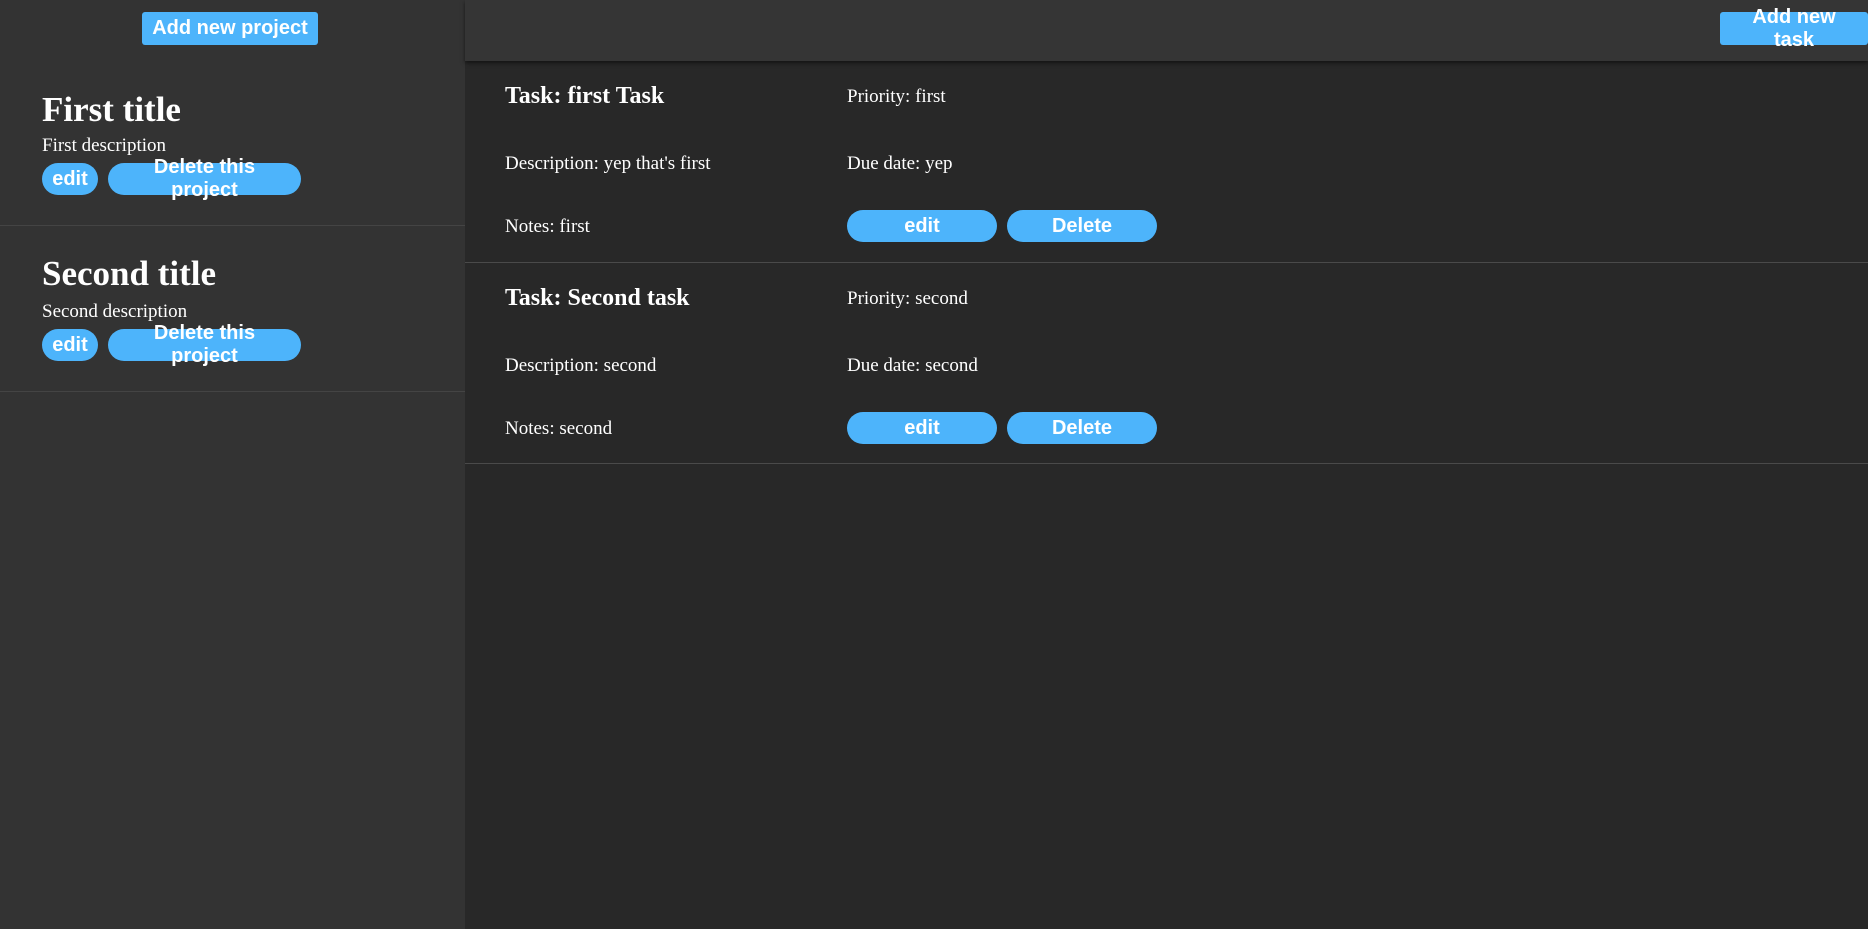  I want to click on project-description: Second description, so click(115, 311).